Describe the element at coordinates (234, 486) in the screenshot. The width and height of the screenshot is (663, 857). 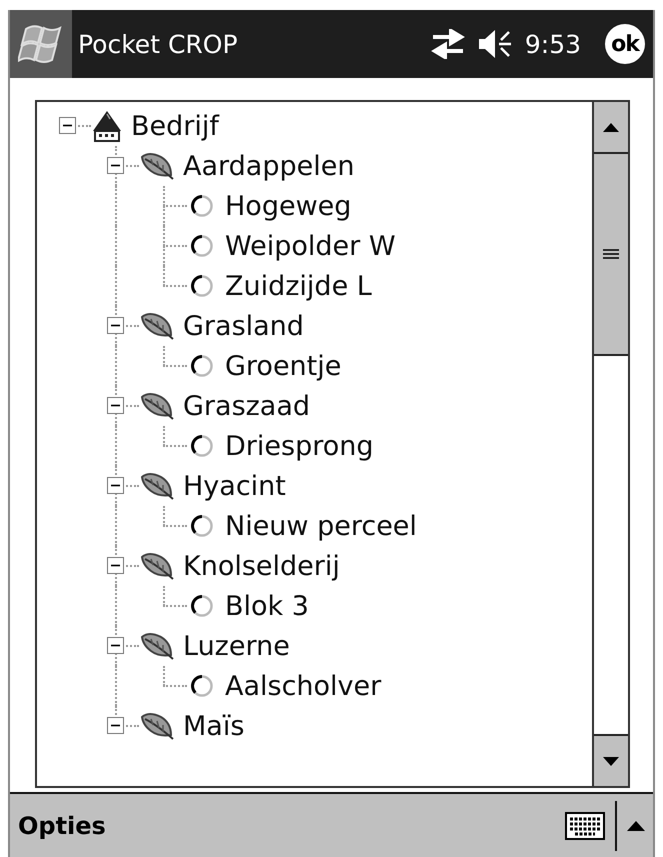
I see `tree-item: Hyacint` at that location.